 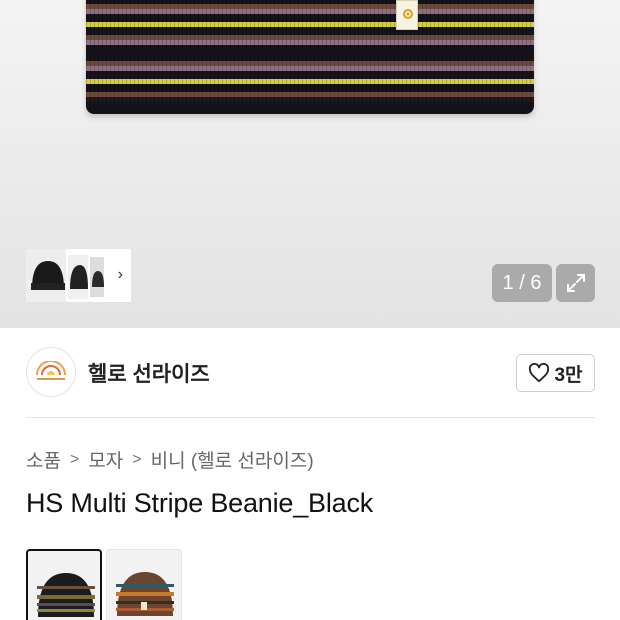 What do you see at coordinates (51, 372) in the screenshot?
I see `sunrise-logo-icon` at bounding box center [51, 372].